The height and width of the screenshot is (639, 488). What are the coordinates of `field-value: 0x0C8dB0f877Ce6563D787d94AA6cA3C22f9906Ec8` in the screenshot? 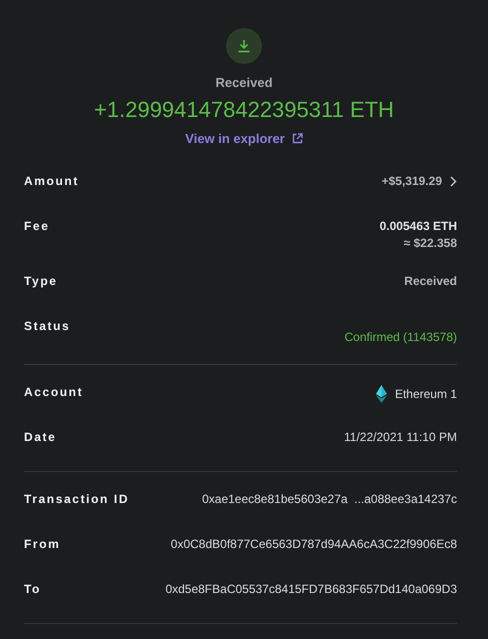 It's located at (313, 544).